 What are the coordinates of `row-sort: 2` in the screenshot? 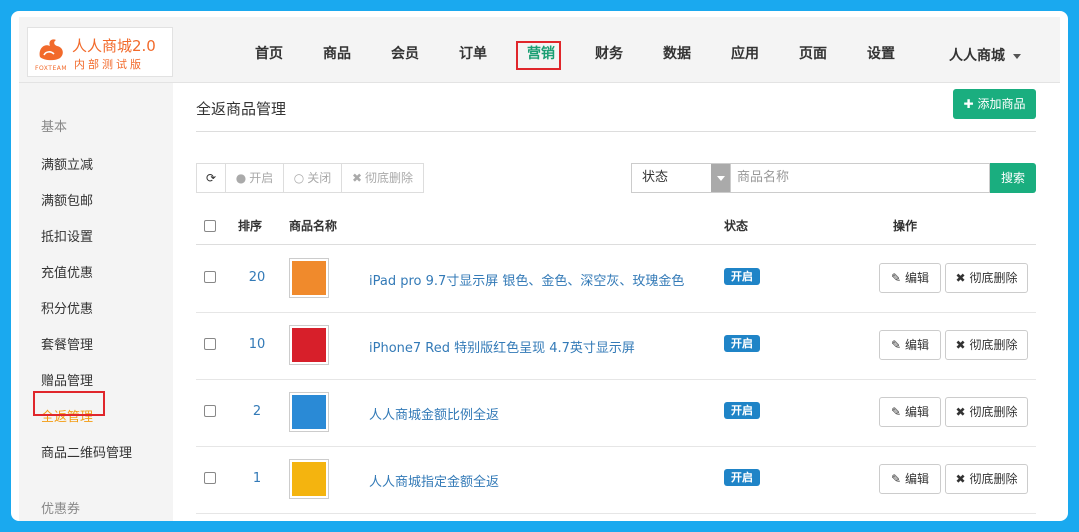 It's located at (257, 411).